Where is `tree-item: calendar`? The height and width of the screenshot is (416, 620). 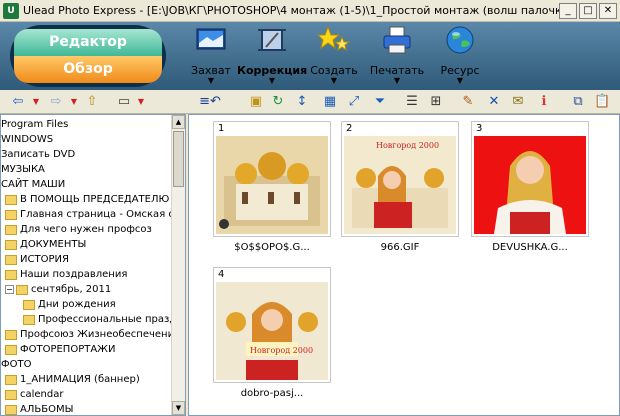
tree-item: calendar is located at coordinates (34, 394).